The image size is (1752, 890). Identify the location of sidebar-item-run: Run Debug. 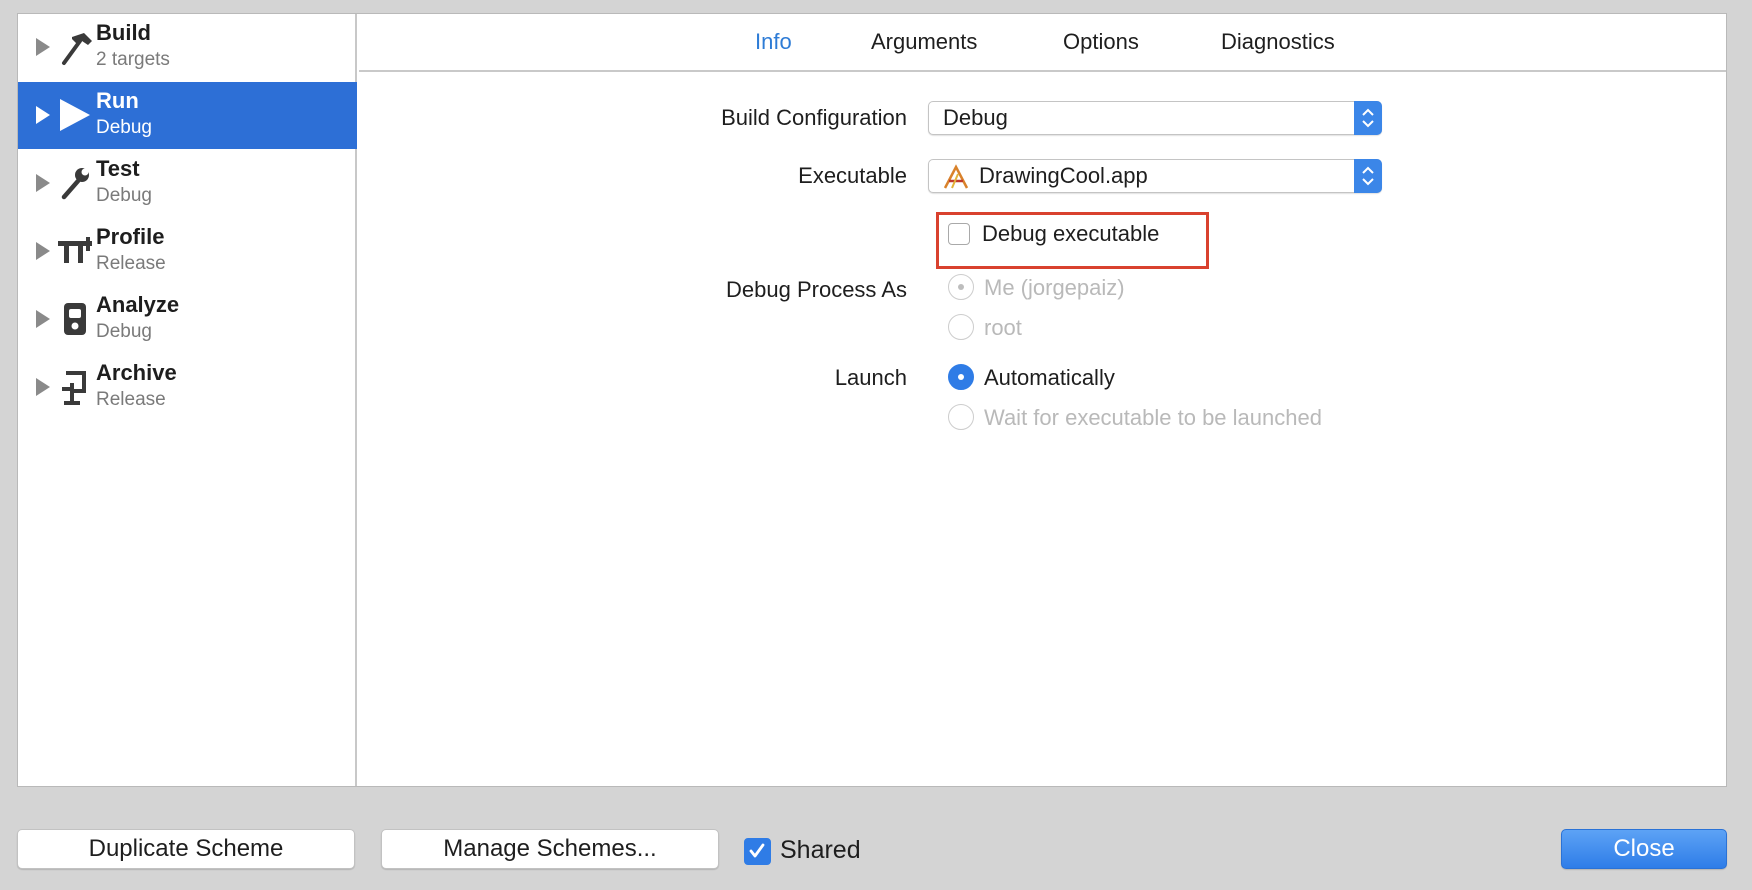
(187, 115).